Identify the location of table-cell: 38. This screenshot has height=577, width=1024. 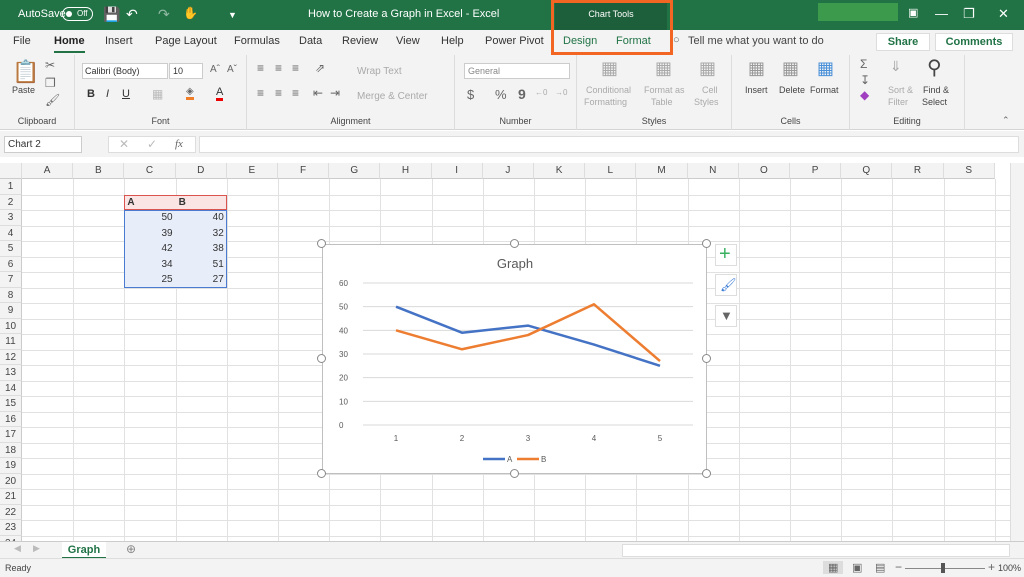
(201, 248).